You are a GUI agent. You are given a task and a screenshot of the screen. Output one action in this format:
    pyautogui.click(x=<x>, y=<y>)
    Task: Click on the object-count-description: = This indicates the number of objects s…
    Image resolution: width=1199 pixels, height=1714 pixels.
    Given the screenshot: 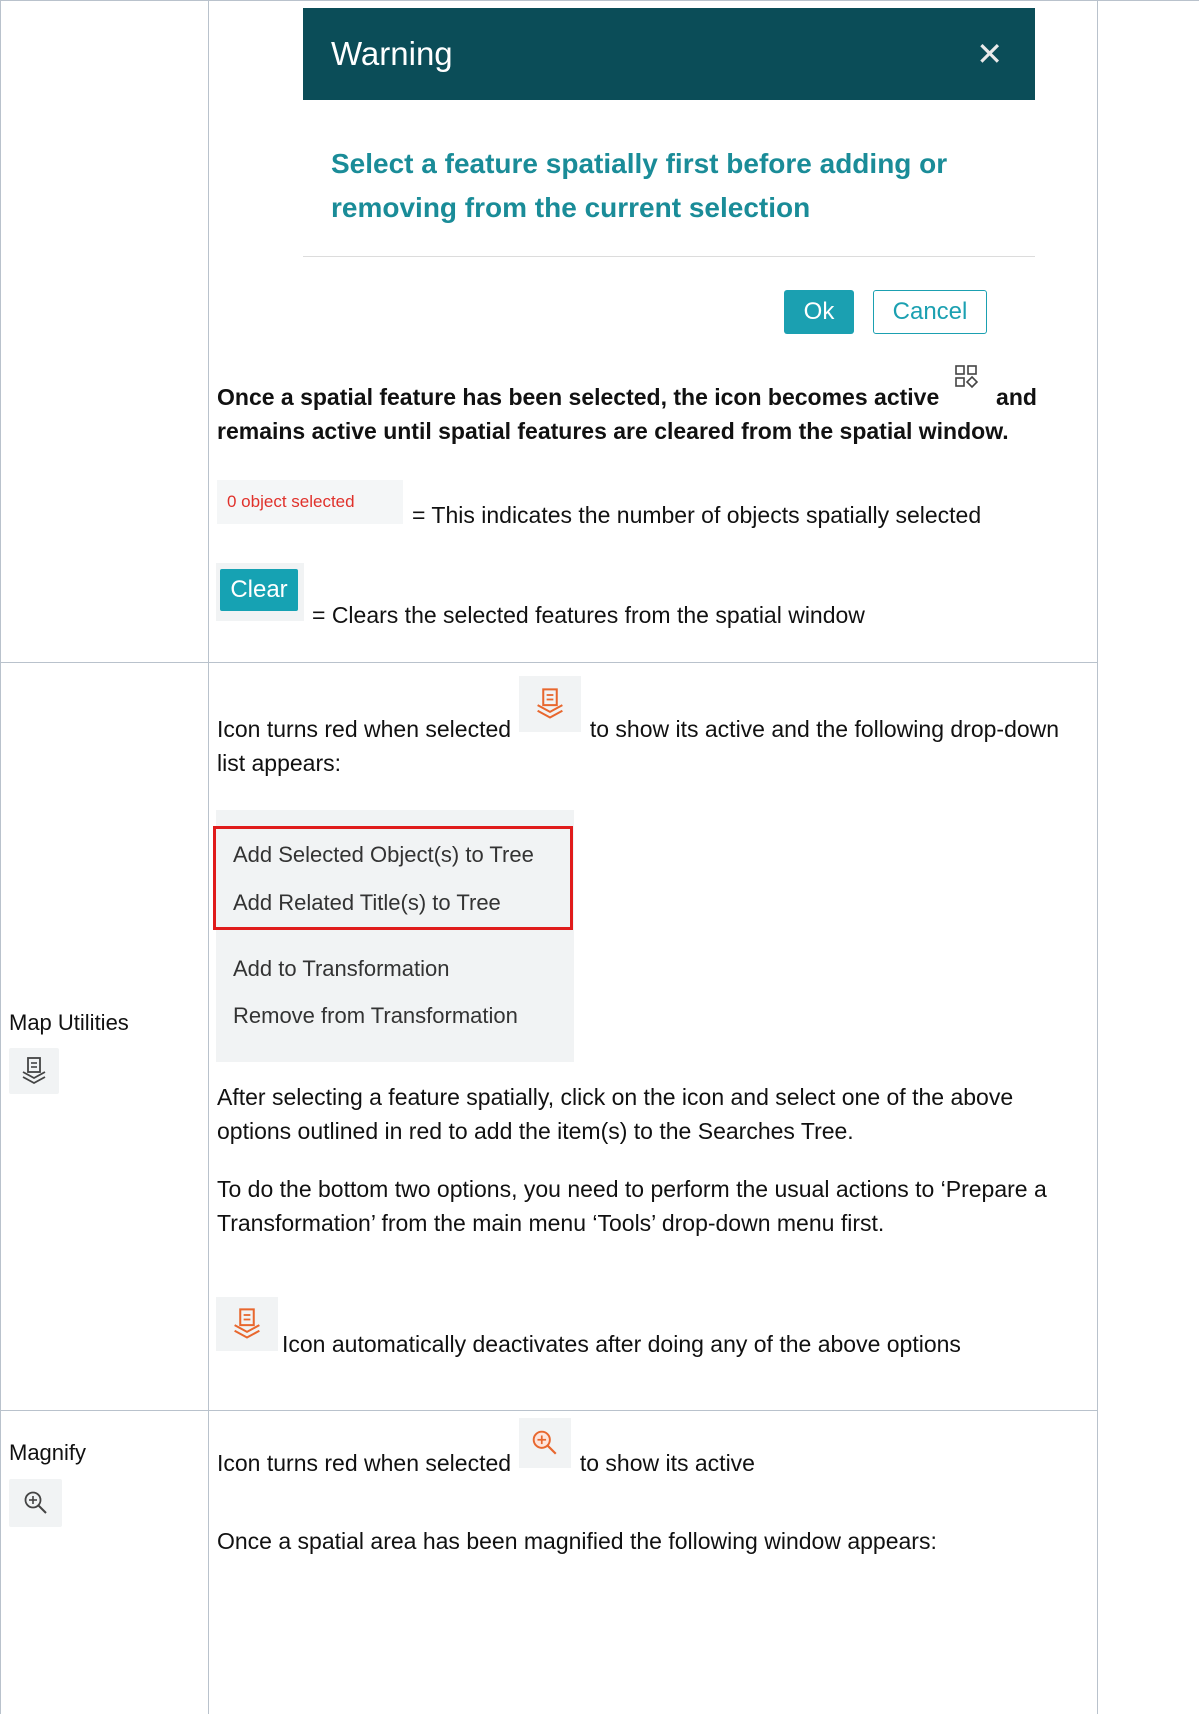 What is the action you would take?
    pyautogui.click(x=697, y=515)
    